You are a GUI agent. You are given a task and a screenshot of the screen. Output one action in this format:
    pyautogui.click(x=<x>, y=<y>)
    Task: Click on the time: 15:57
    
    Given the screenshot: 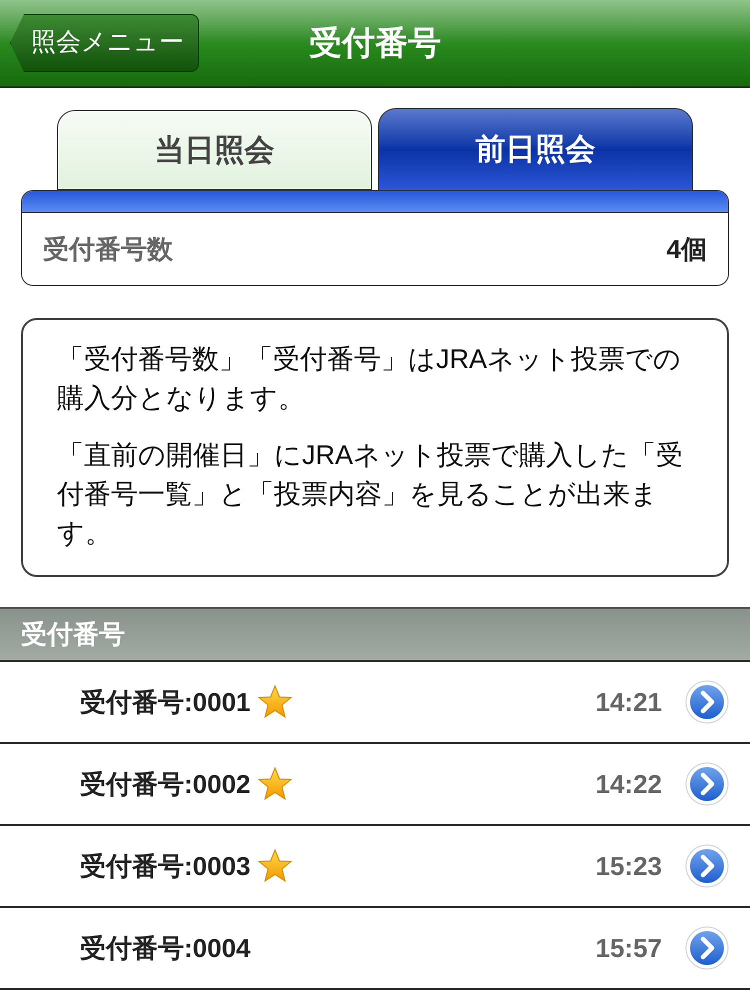 What is the action you would take?
    pyautogui.click(x=629, y=948)
    